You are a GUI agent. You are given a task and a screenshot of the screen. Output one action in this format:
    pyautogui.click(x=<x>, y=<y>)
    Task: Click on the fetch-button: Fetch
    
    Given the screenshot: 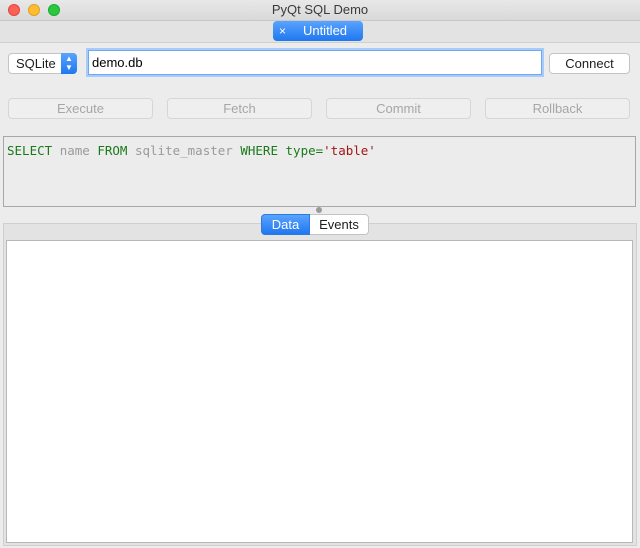 What is the action you would take?
    pyautogui.click(x=239, y=108)
    